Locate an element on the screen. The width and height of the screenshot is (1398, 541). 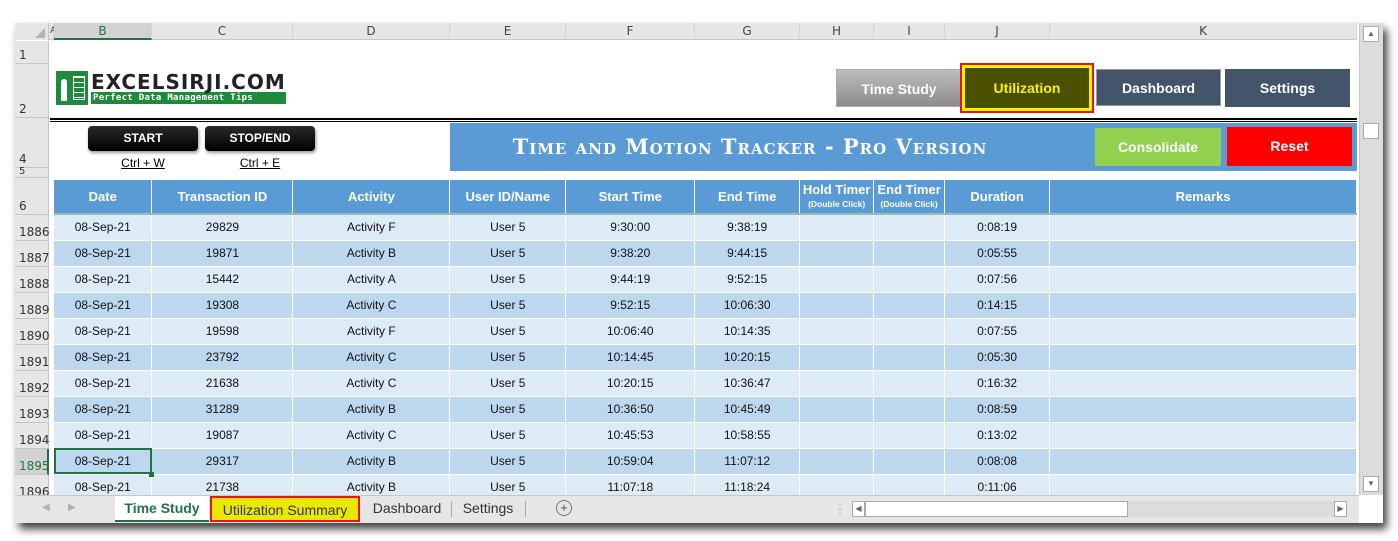
row-header: 1891 is located at coordinates (32, 358).